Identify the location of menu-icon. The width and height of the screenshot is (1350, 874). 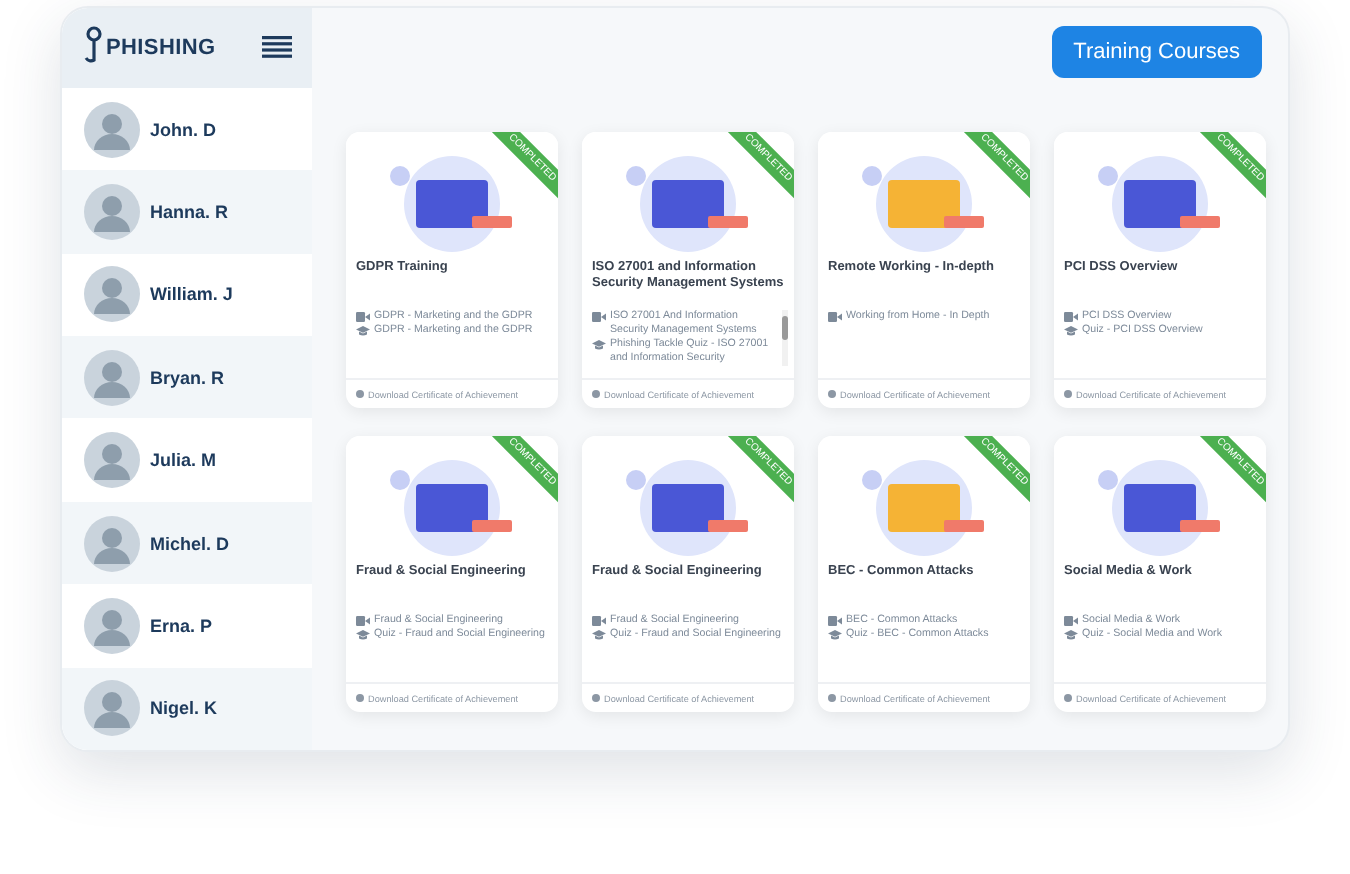
(277, 47).